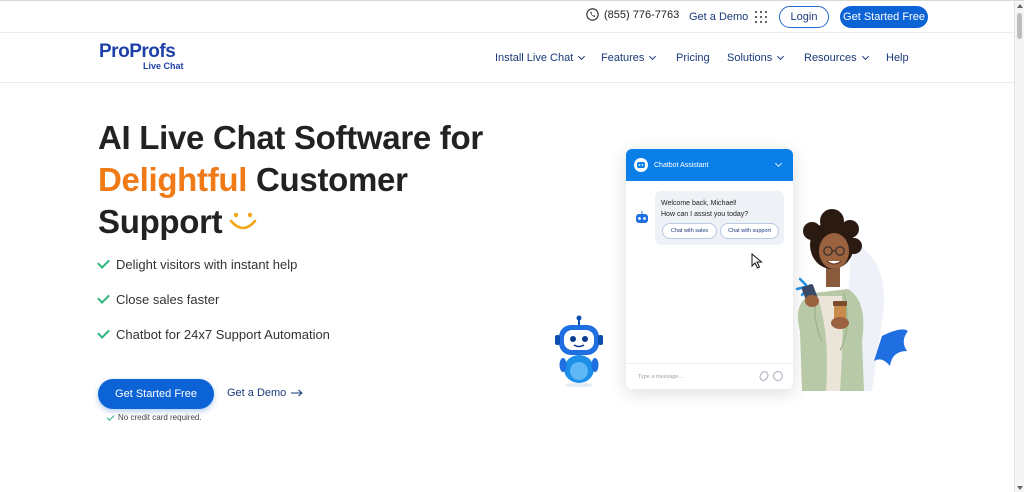 The height and width of the screenshot is (492, 1024). Describe the element at coordinates (534, 58) in the screenshot. I see `nav-install-live-chat-label: Install Live Chat` at that location.